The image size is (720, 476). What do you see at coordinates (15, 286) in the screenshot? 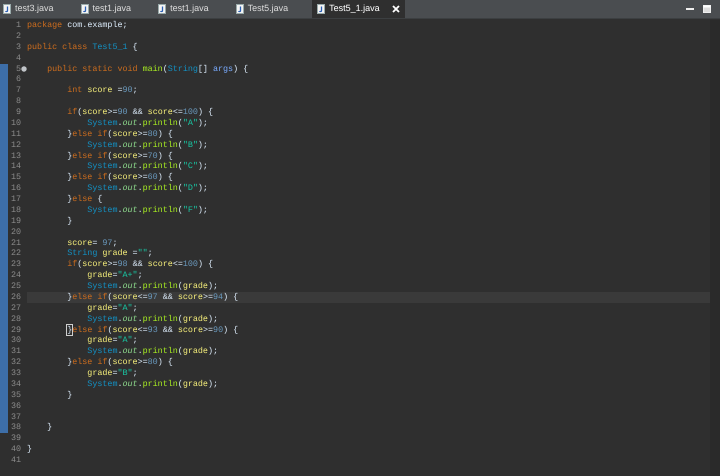
I see `line-number: 25` at bounding box center [15, 286].